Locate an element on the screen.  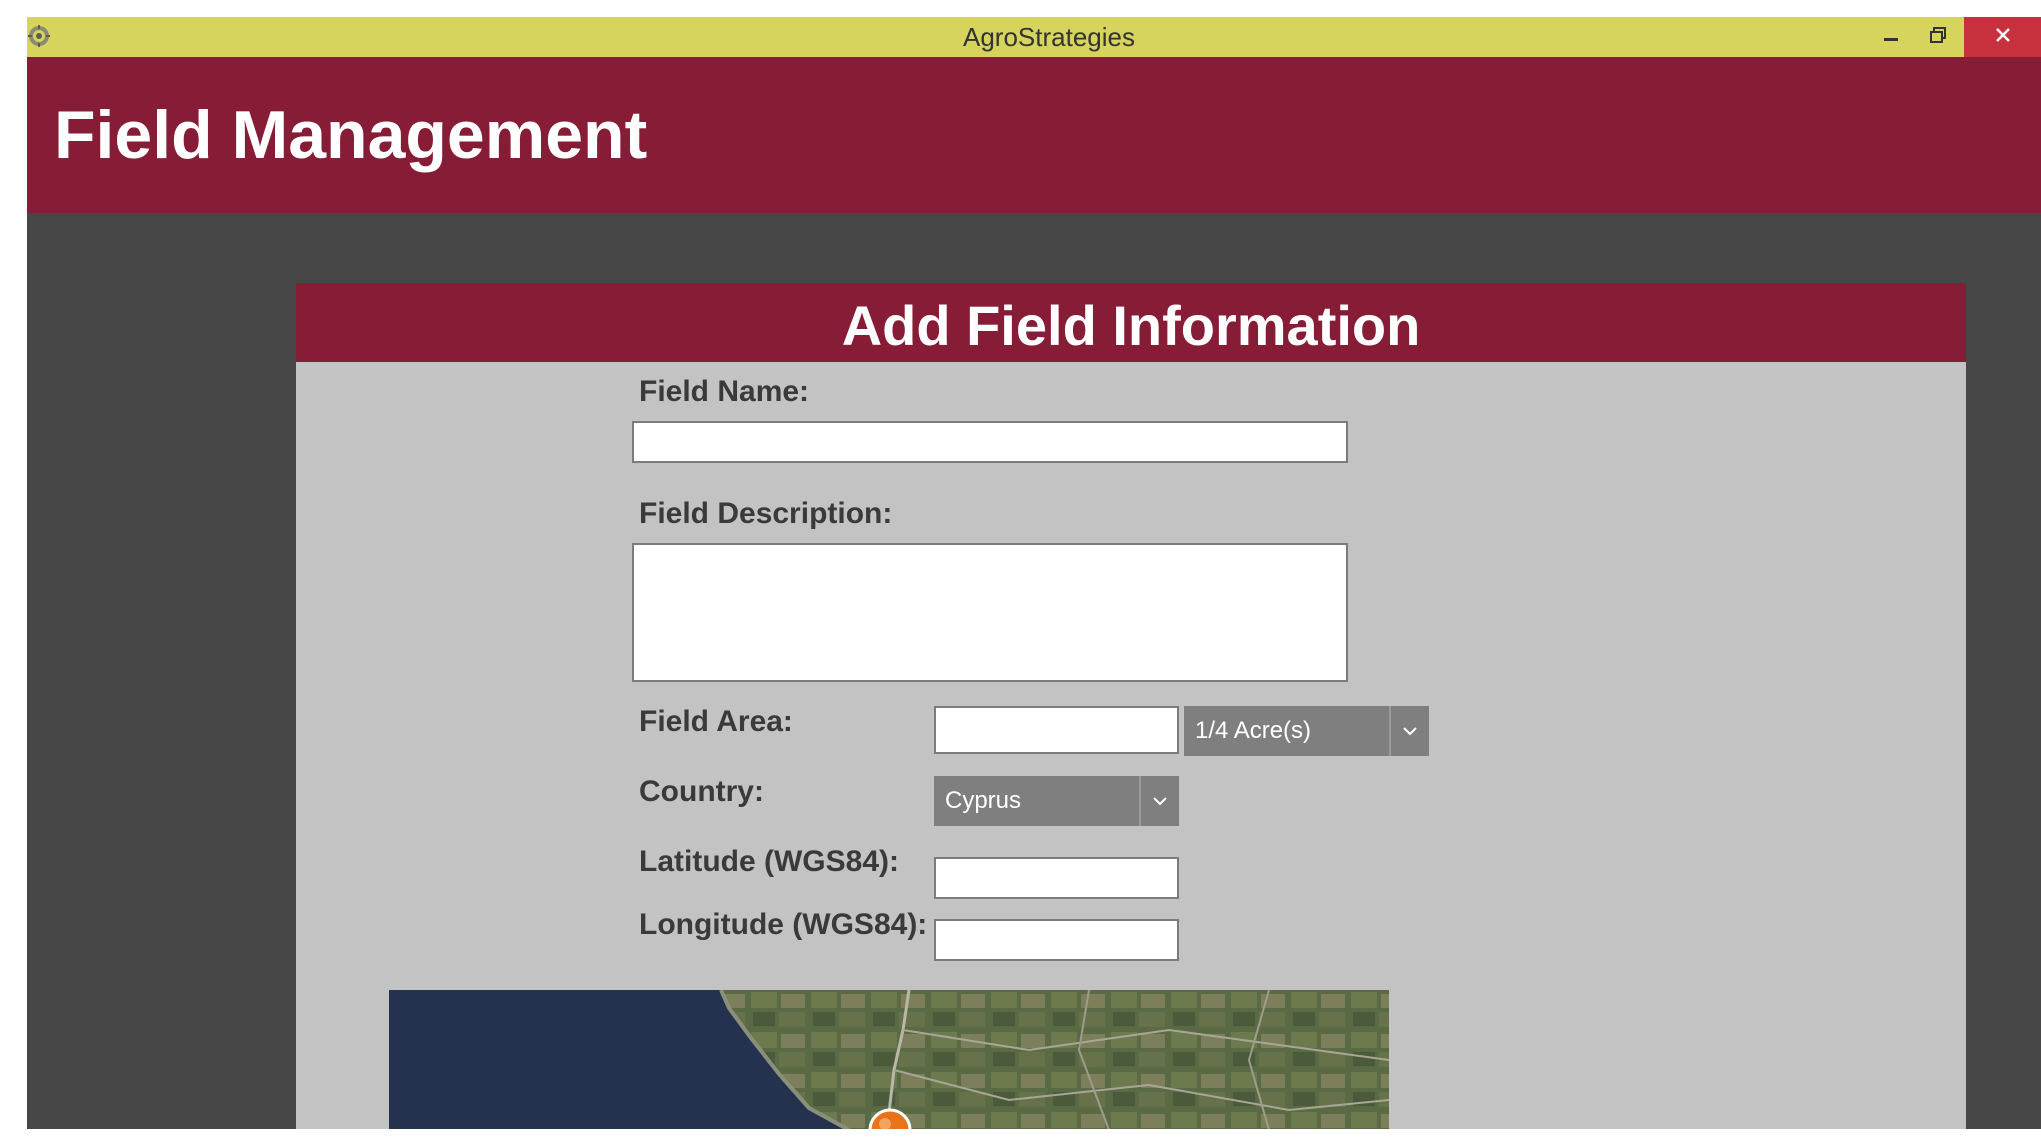
field-area-label: Field Area: is located at coordinates (716, 721).